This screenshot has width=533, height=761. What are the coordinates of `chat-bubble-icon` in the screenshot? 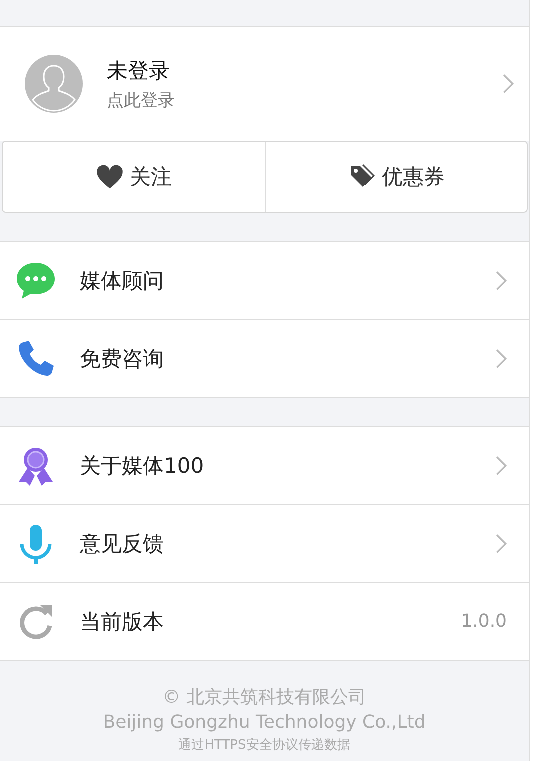 It's located at (36, 280).